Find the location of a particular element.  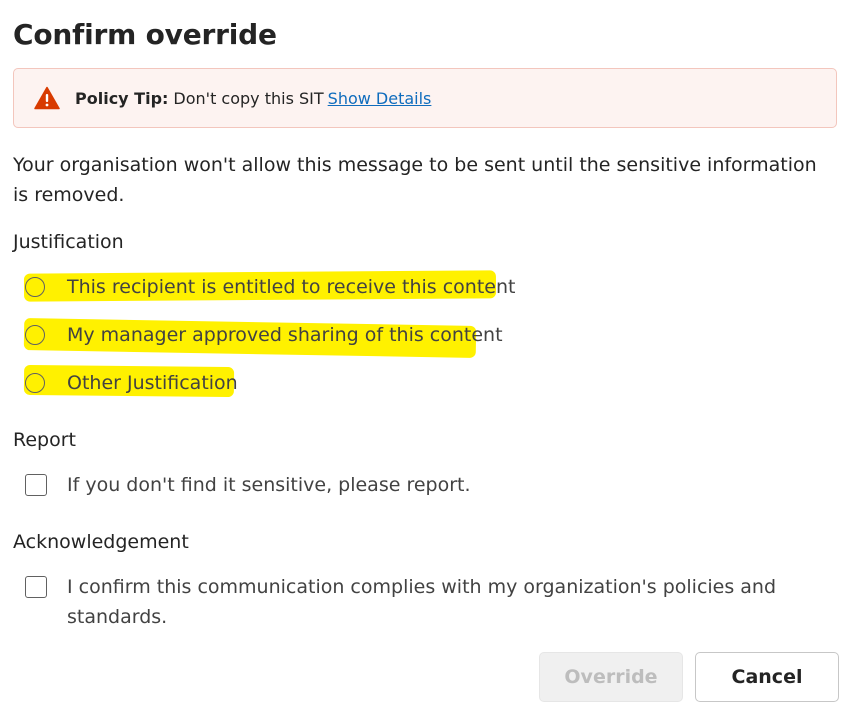

policy-tip-label: Policy Tip: is located at coordinates (122, 98).